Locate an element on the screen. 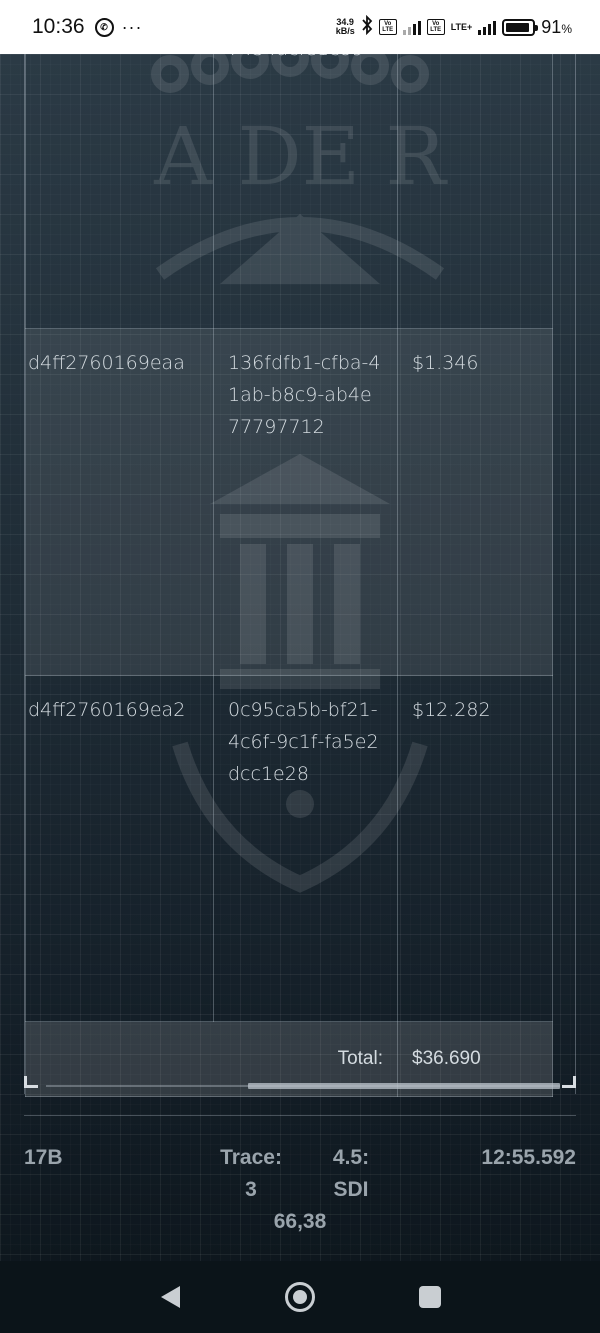 This screenshot has height=1333, width=600. recent-apps-button is located at coordinates (430, 1297).